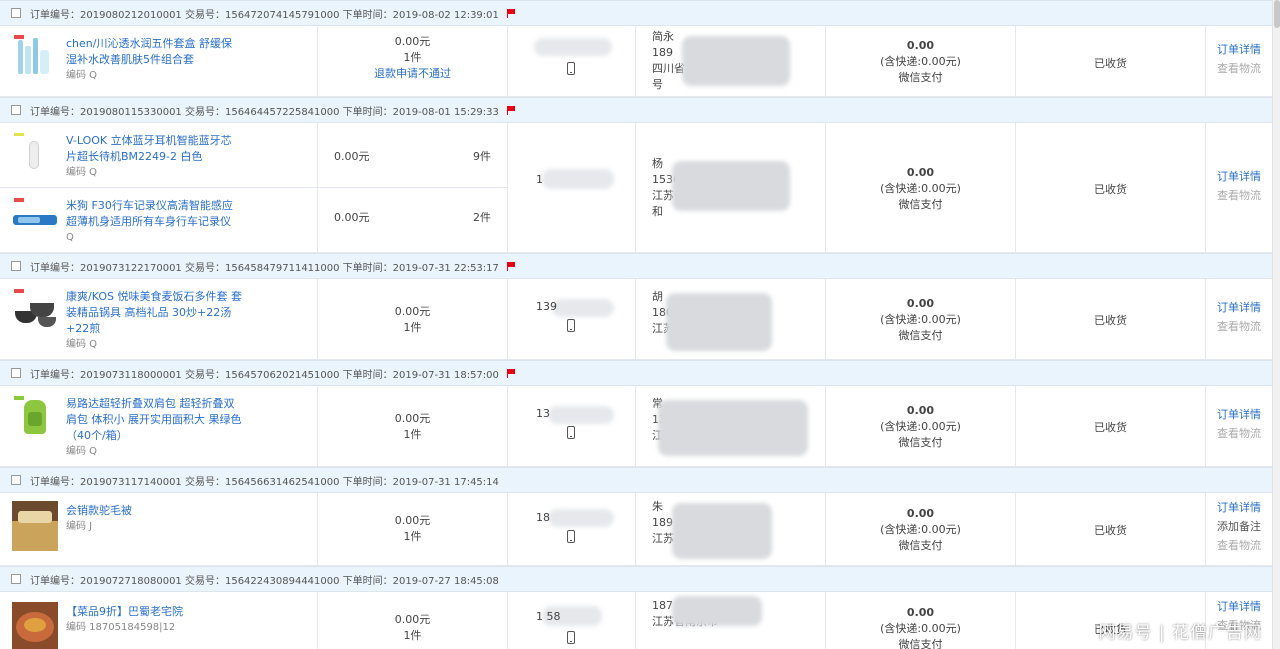  I want to click on price-item: 0.00元 1件 退款申请不通过, so click(412, 61).